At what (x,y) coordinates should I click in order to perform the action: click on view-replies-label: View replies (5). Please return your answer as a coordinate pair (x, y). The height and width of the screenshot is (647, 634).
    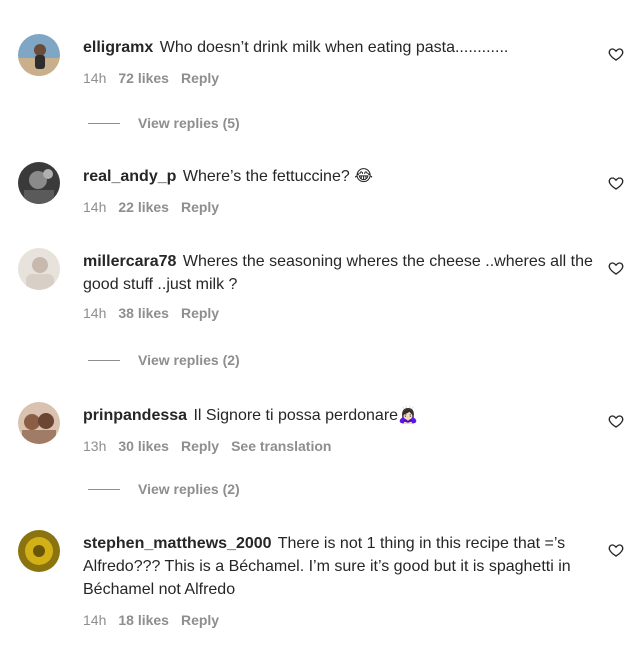
    Looking at the image, I should click on (189, 123).